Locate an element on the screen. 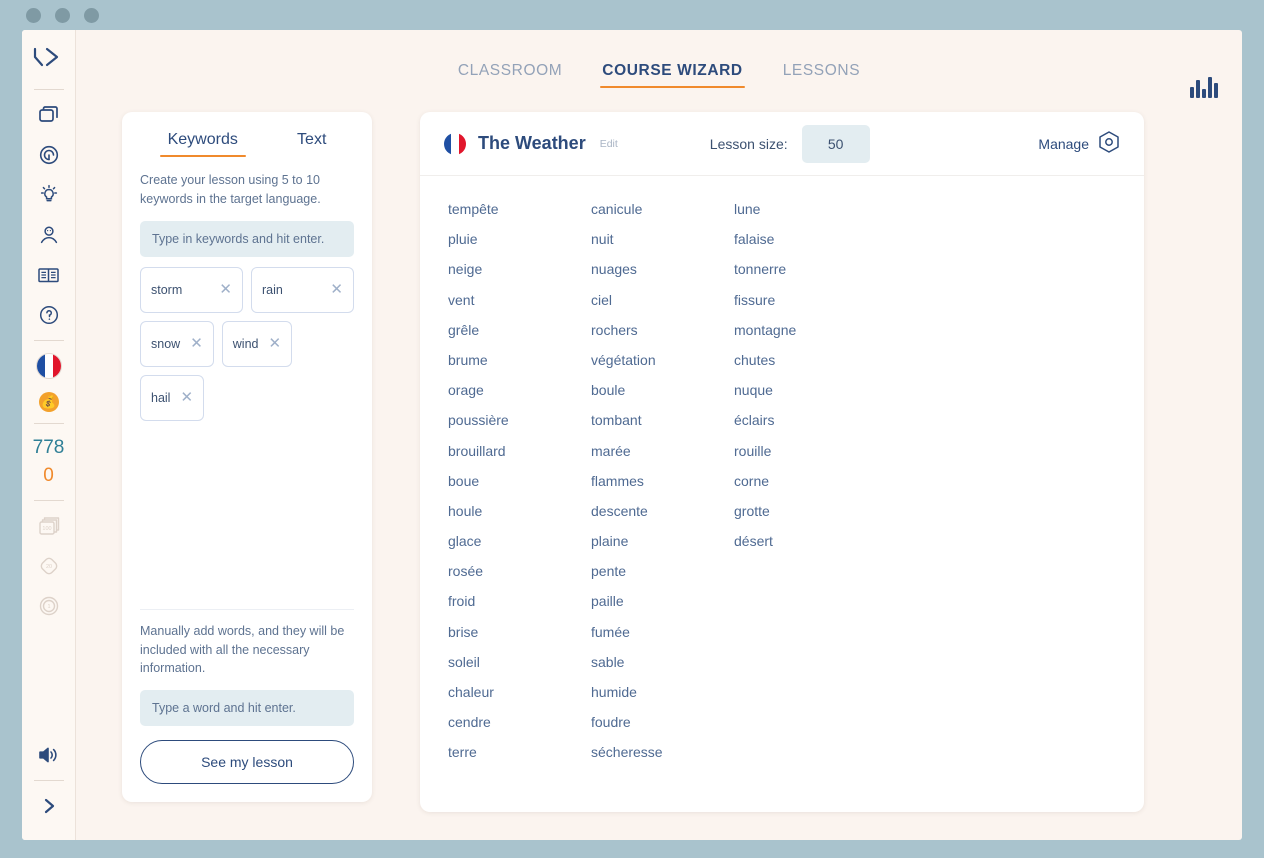  lesson-word: montagne is located at coordinates (805, 338).